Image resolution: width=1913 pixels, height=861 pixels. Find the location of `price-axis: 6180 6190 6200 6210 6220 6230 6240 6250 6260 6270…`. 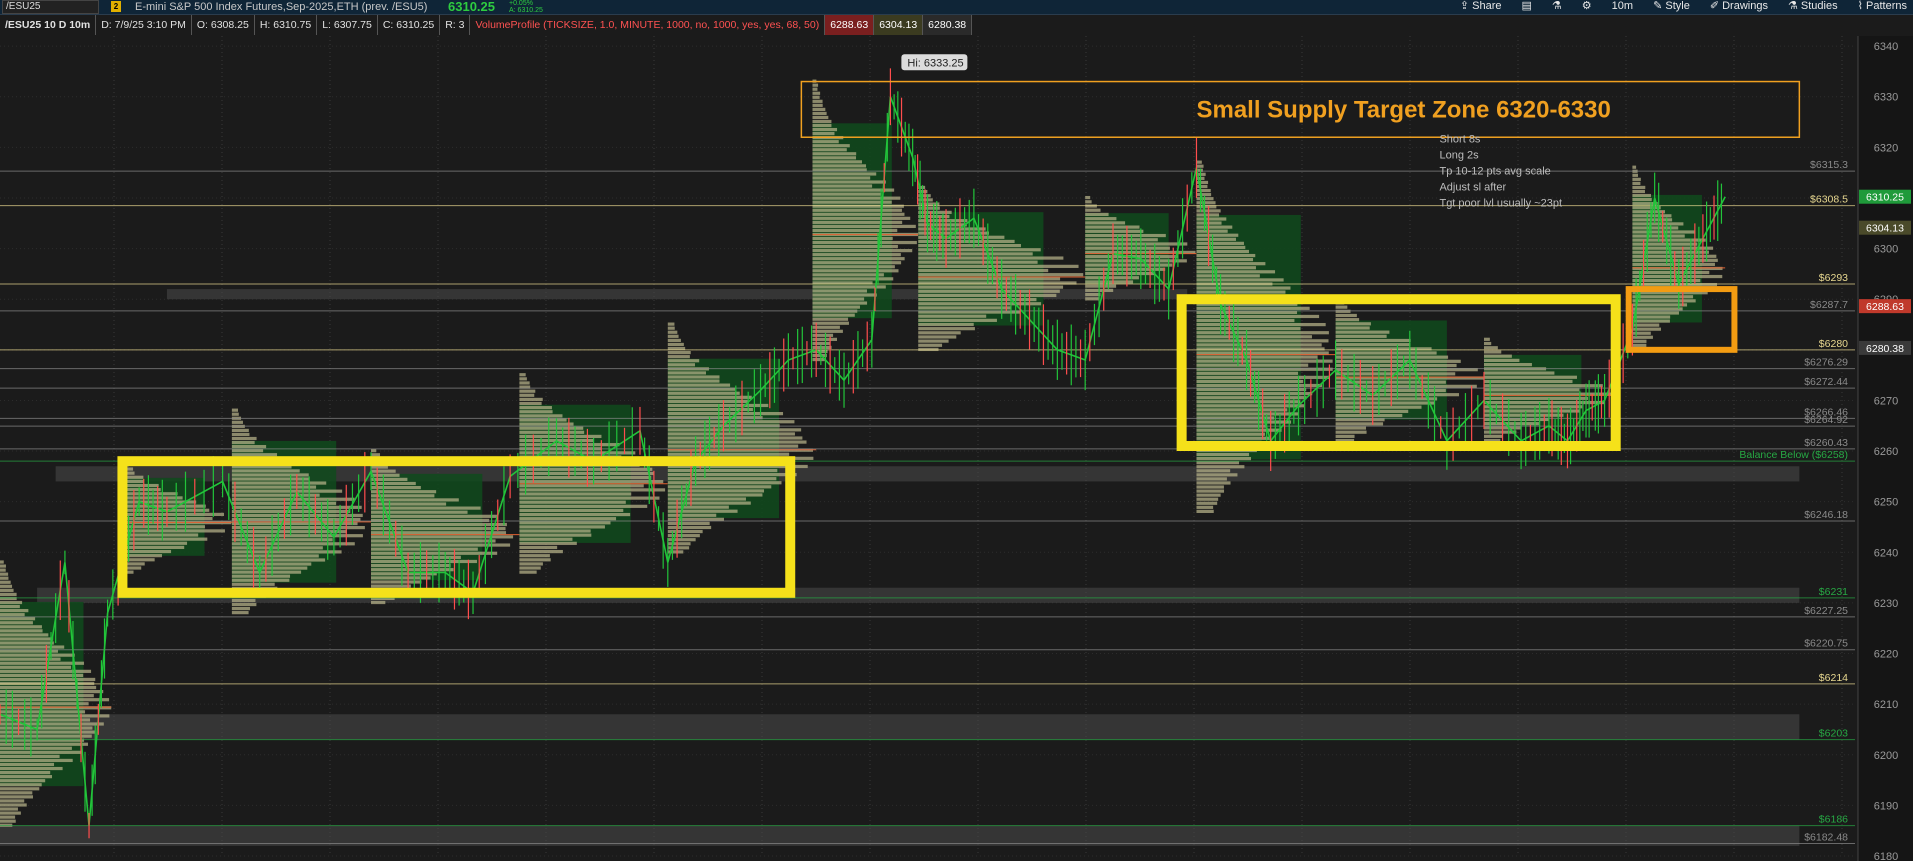

price-axis: 6180 6190 6200 6210 6220 6230 6240 6250 6260 6270… is located at coordinates (1885, 448).